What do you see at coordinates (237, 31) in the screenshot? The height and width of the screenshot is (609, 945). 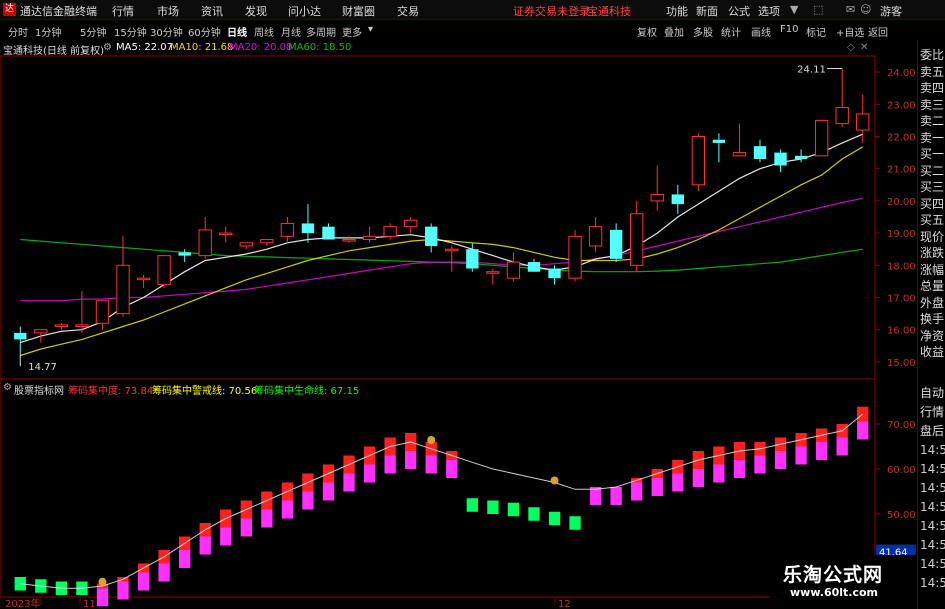 I see `period-daily: 日线` at bounding box center [237, 31].